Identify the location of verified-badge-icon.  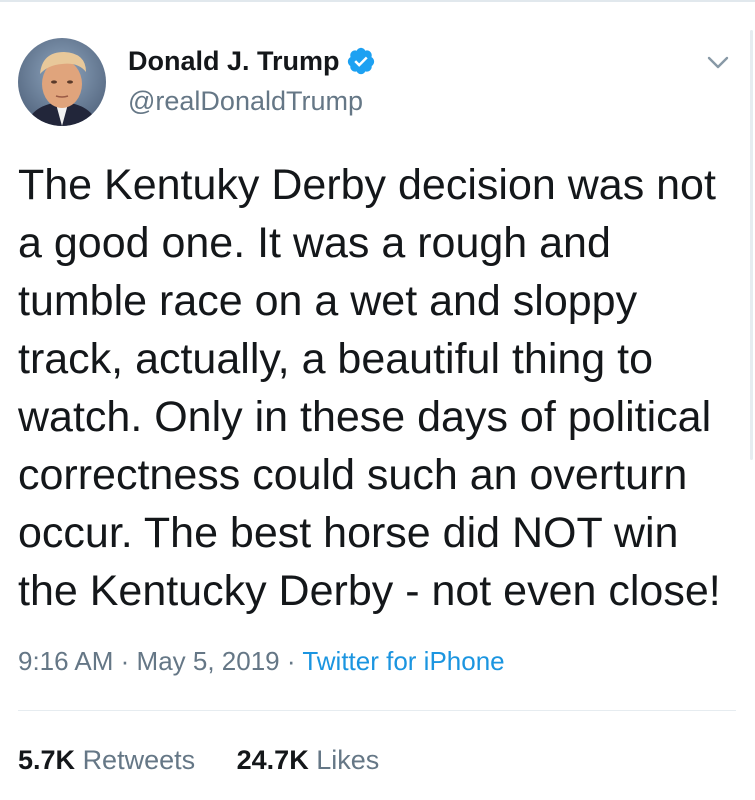
(361, 61).